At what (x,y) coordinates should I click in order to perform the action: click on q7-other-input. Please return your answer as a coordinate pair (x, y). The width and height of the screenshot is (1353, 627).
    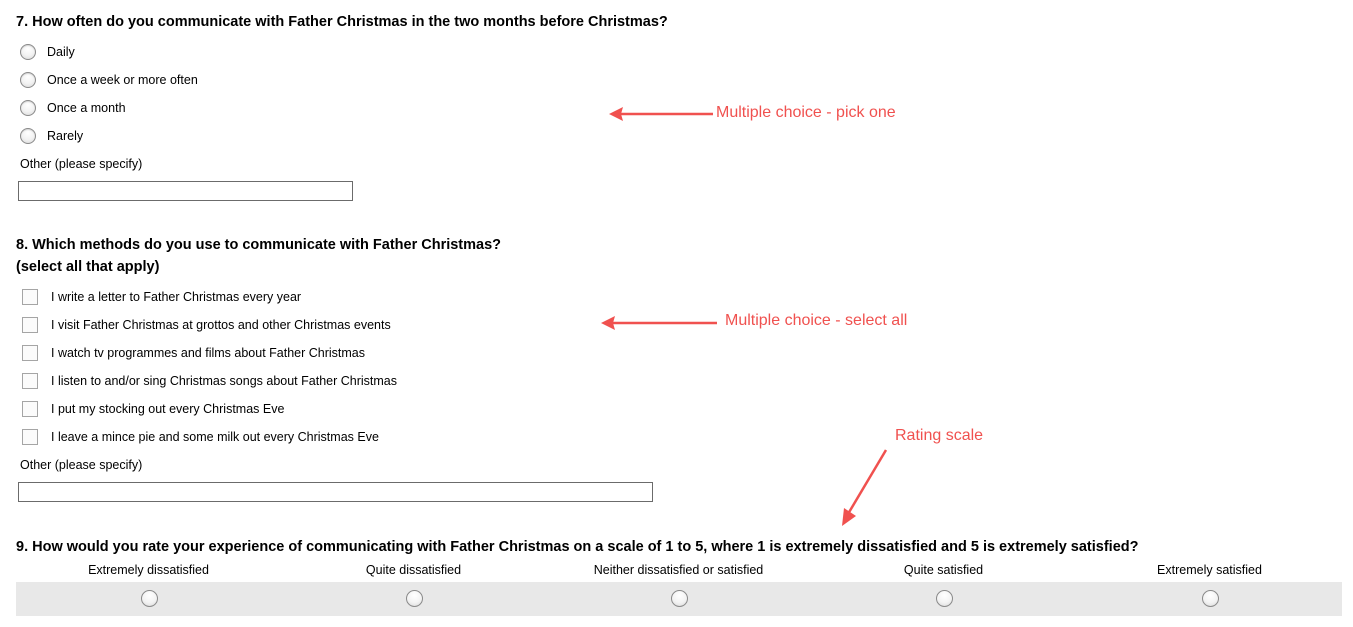
    Looking at the image, I should click on (185, 191).